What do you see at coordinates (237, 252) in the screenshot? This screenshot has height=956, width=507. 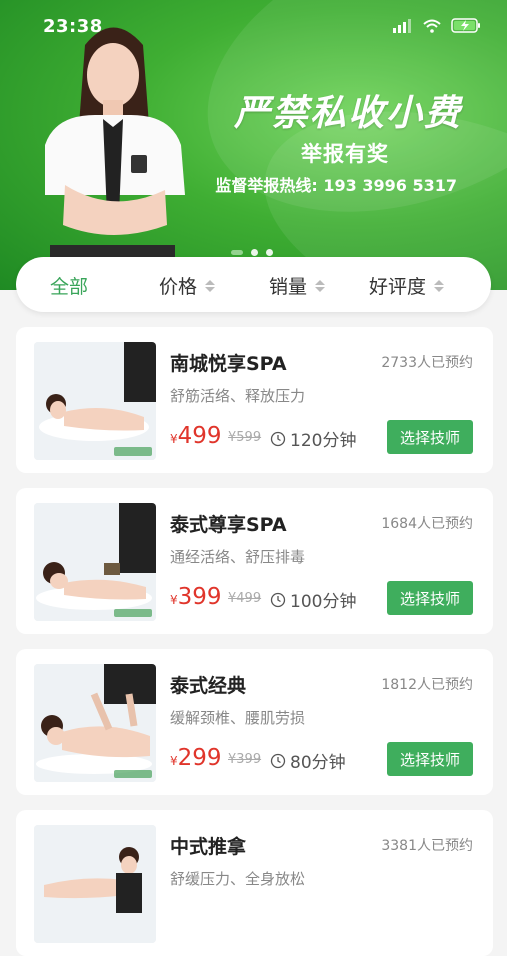 I see `carousel-dot-active` at bounding box center [237, 252].